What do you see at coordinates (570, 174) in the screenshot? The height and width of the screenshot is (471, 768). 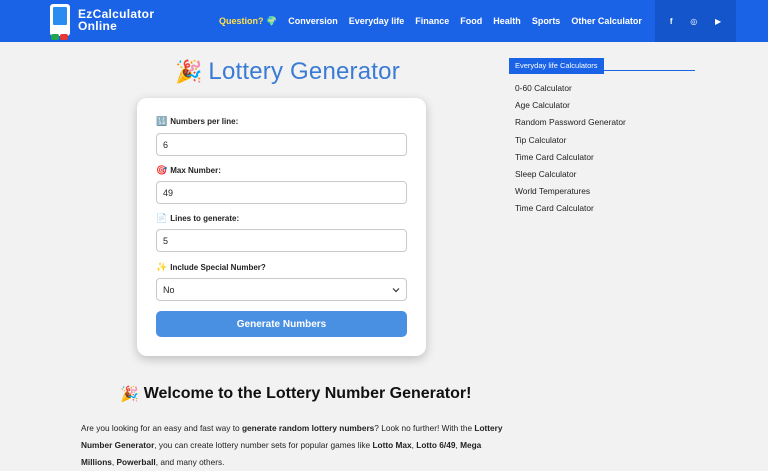 I see `sidebar-item-sleep-calculator: Sleep Calculator` at bounding box center [570, 174].